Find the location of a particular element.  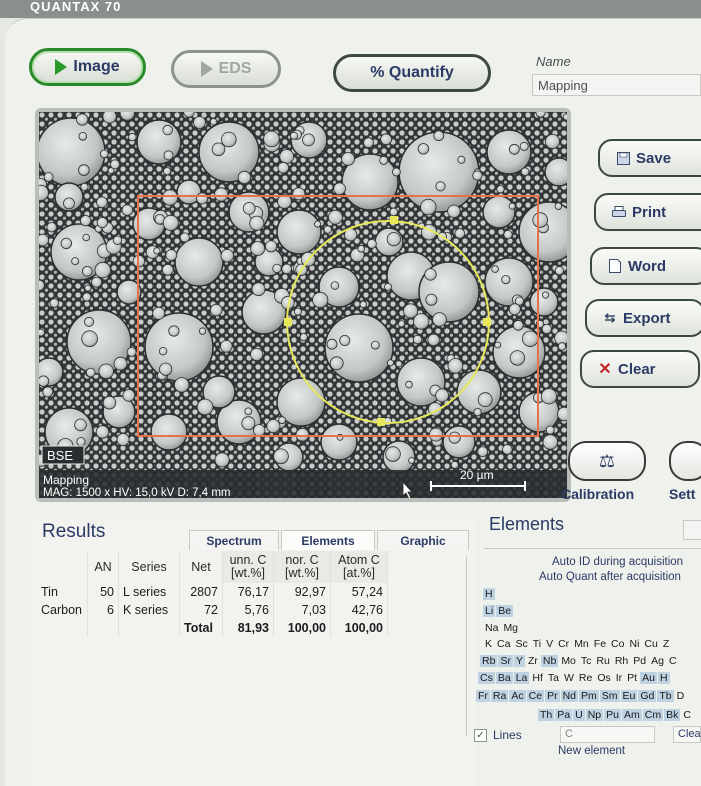

element-mg: Mg is located at coordinates (510, 628).